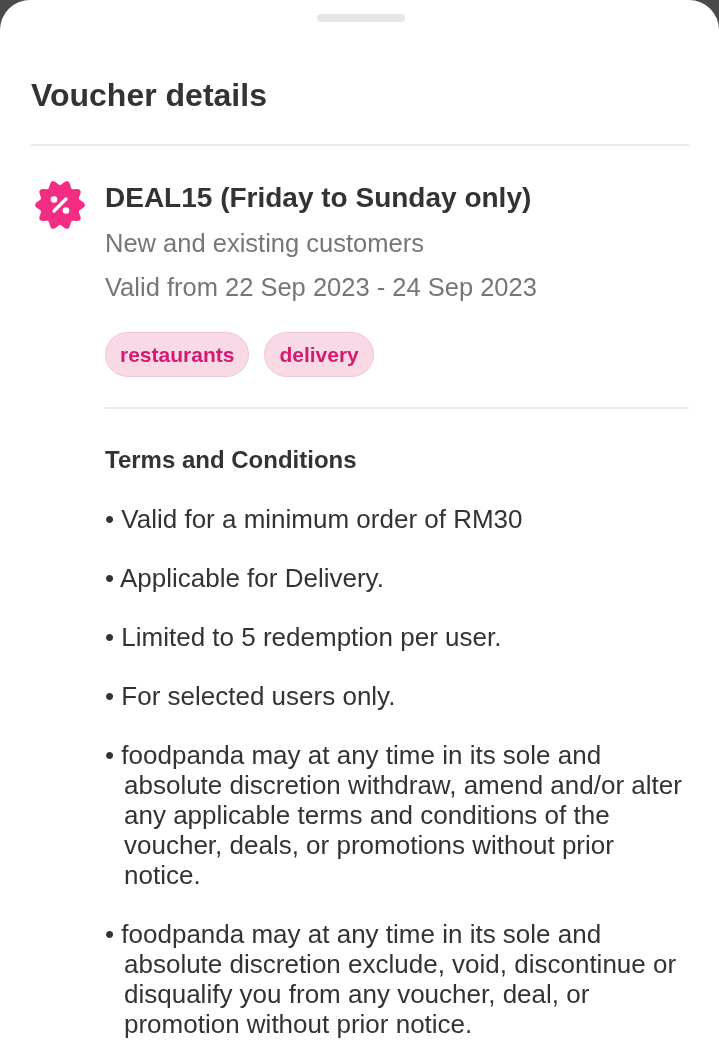 Image resolution: width=719 pixels, height=1061 pixels. Describe the element at coordinates (314, 519) in the screenshot. I see `terms-item: • Valid for a minimum order of RM30` at that location.